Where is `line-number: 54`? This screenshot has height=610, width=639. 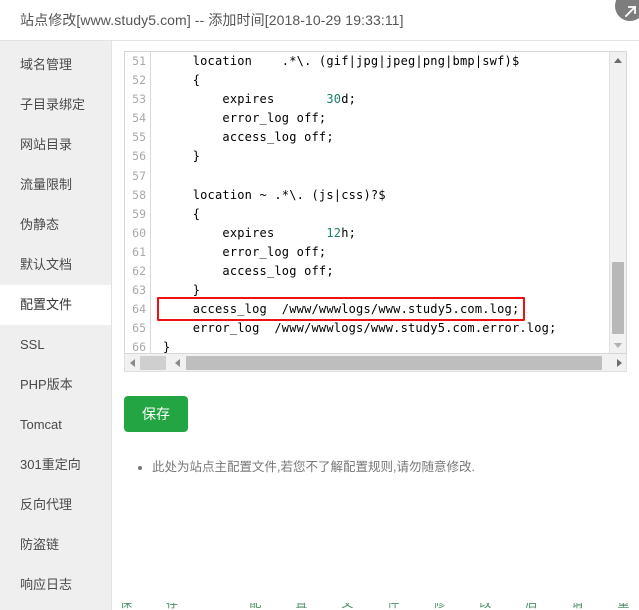 line-number: 54 is located at coordinates (139, 118).